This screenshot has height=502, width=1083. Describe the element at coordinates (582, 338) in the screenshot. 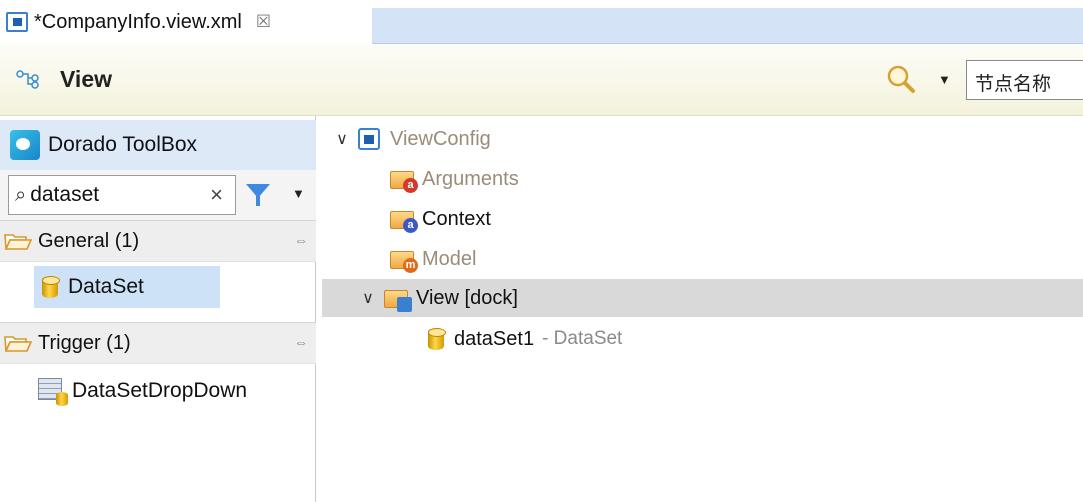

I see `tree-node-type: - DataSet` at that location.